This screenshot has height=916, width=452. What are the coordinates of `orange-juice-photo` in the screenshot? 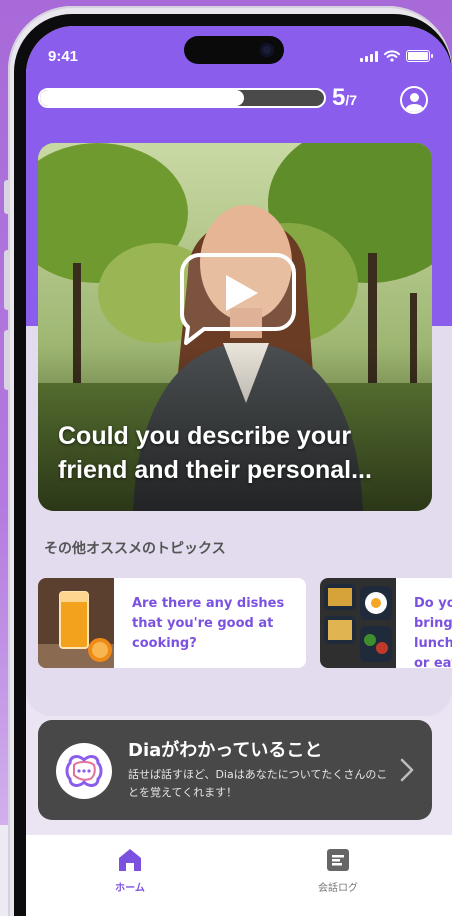 It's located at (76, 623).